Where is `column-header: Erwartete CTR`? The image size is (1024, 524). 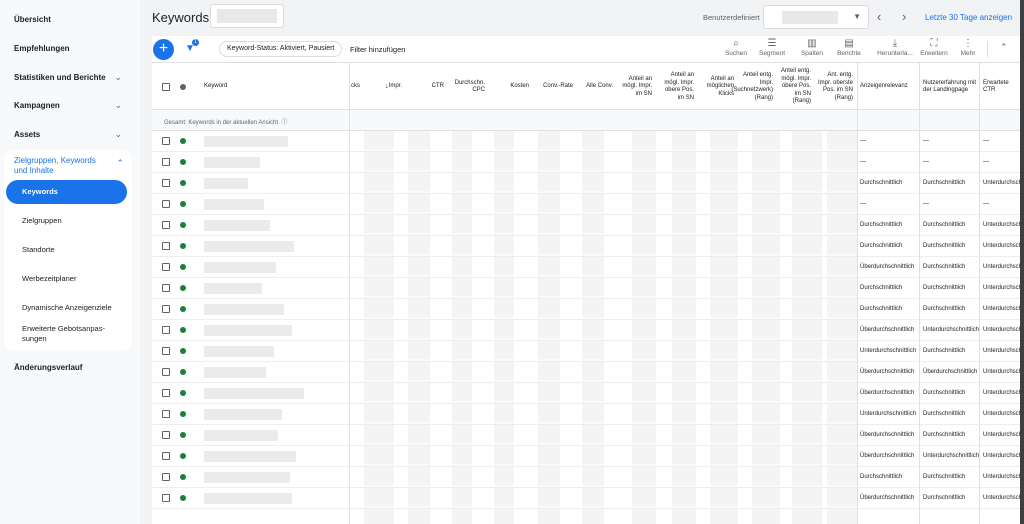 column-header: Erwartete CTR is located at coordinates (1001, 87).